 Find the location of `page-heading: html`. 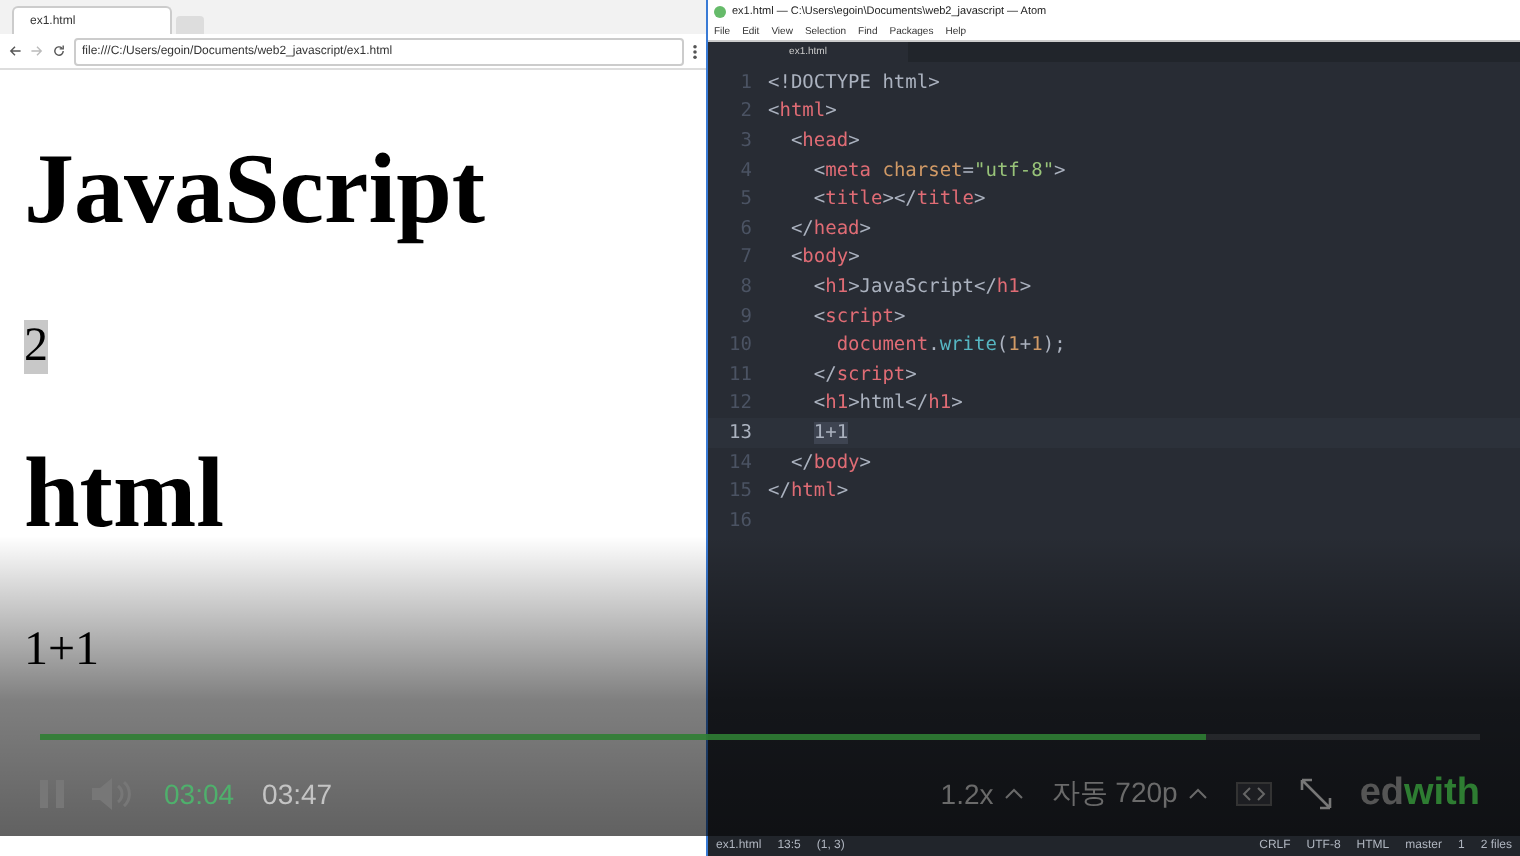

page-heading: html is located at coordinates (124, 493).